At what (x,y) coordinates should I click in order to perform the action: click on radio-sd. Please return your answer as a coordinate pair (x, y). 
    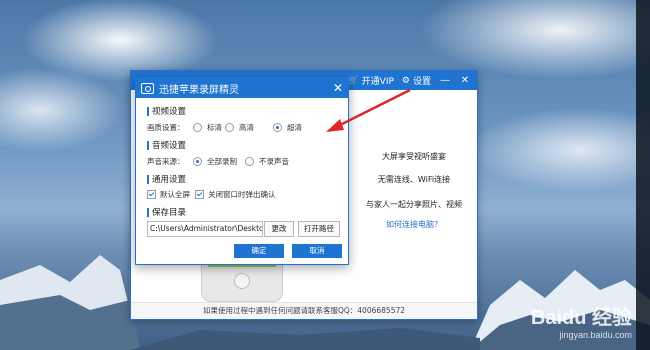
    Looking at the image, I should click on (197, 127).